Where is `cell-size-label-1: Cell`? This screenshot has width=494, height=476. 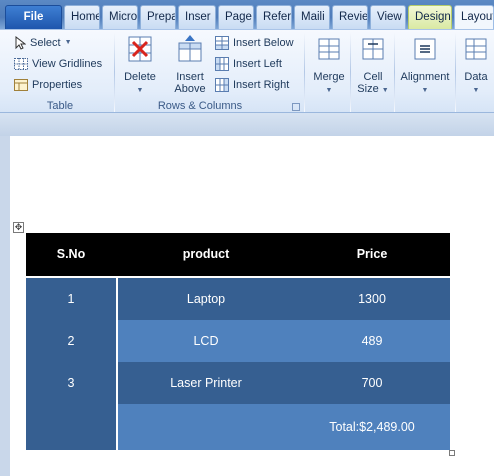 cell-size-label-1: Cell is located at coordinates (373, 77).